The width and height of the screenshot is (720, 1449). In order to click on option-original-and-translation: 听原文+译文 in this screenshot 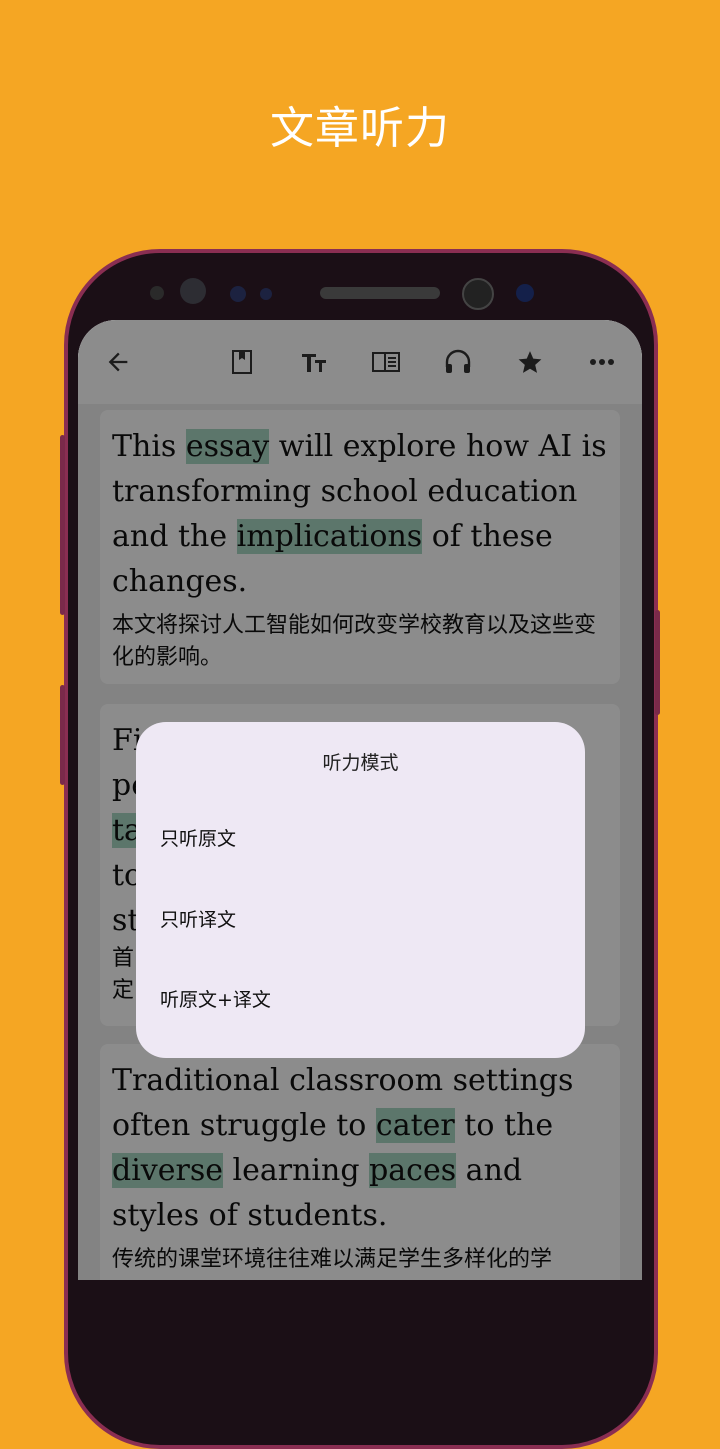, I will do `click(215, 998)`.